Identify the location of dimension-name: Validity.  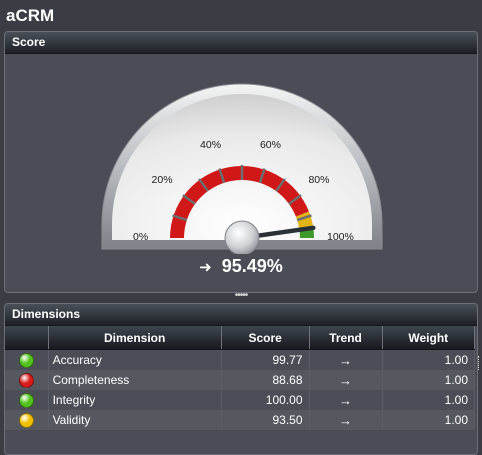
(135, 420).